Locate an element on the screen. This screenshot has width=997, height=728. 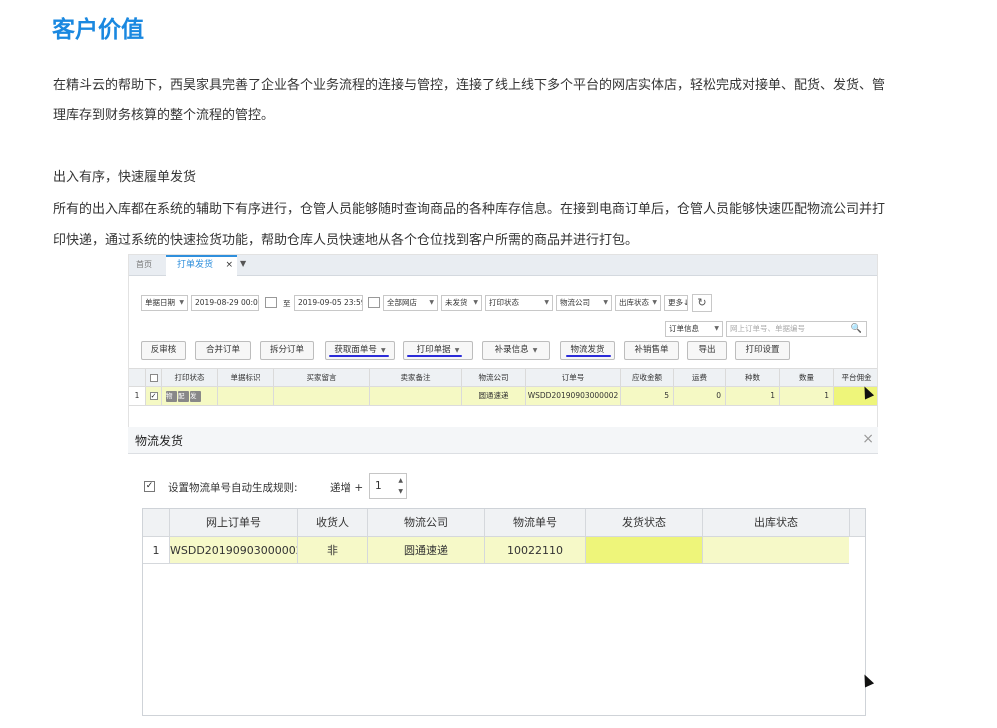
date-type-select: 单据日期 ▼ is located at coordinates (164, 303).